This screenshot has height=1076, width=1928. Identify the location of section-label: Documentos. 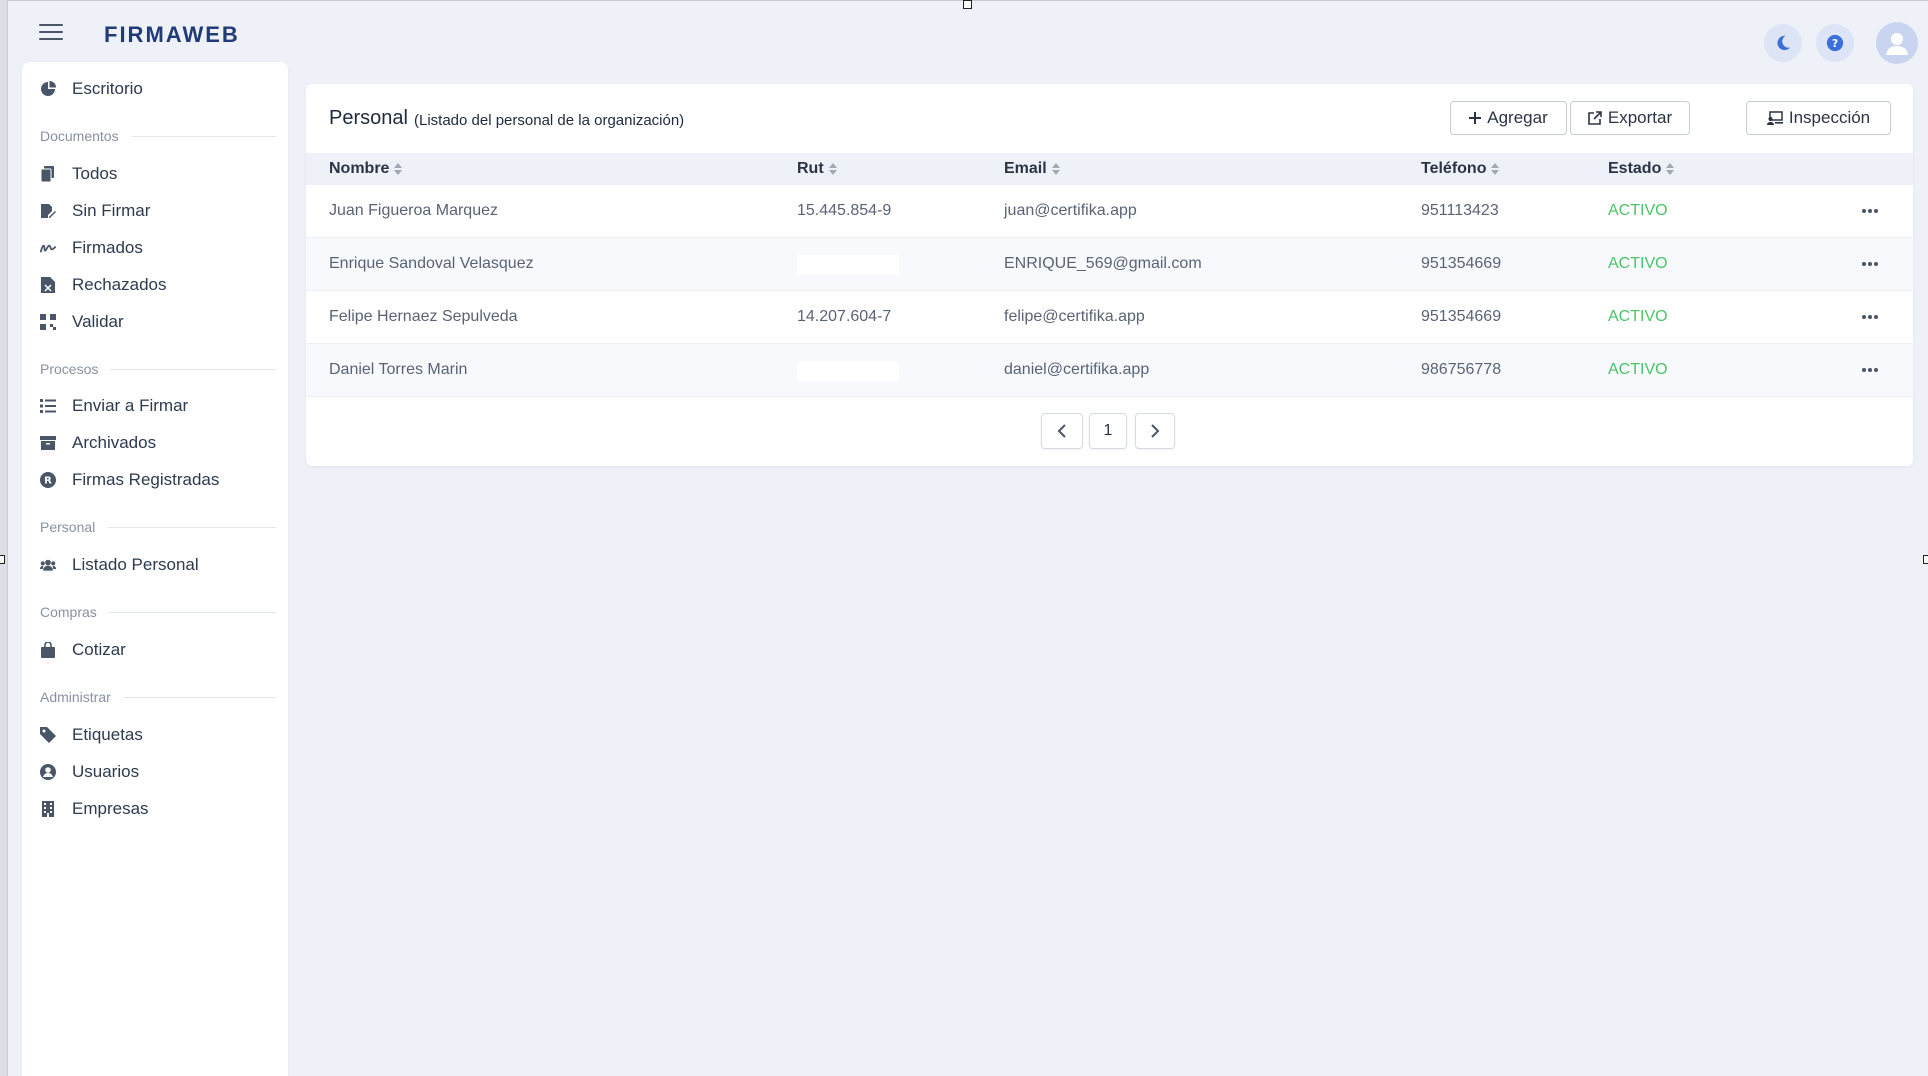
(79, 136).